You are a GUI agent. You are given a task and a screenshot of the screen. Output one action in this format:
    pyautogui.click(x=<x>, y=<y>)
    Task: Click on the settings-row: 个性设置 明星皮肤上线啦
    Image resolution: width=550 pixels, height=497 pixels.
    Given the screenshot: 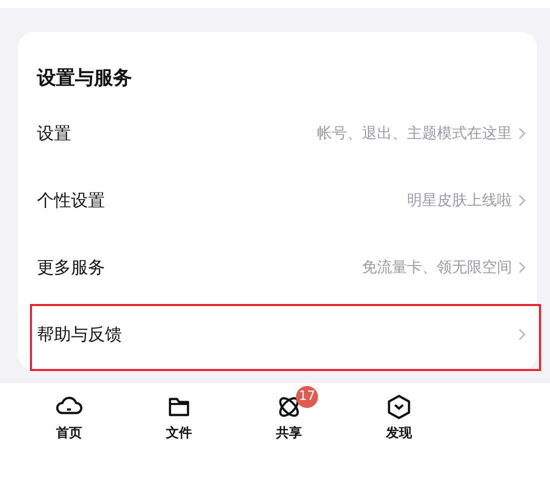 What is the action you would take?
    pyautogui.click(x=277, y=200)
    